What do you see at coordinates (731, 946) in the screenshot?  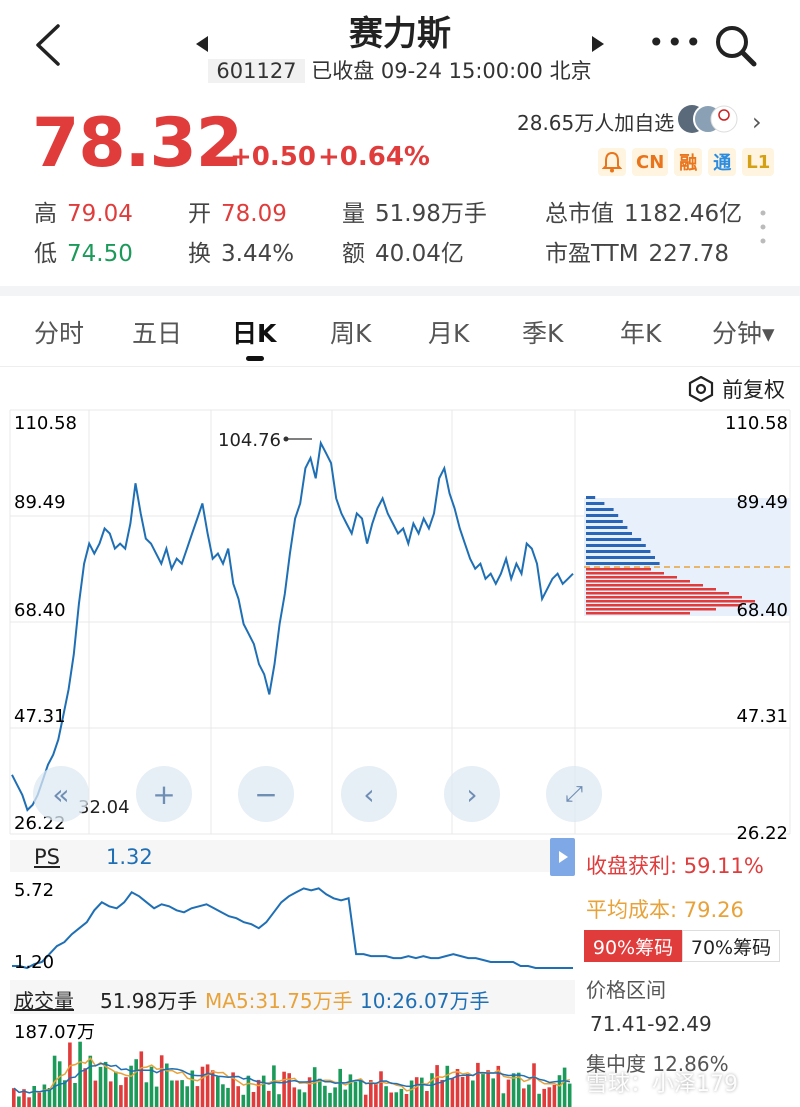 I see `chip70-button: 70%筹码` at bounding box center [731, 946].